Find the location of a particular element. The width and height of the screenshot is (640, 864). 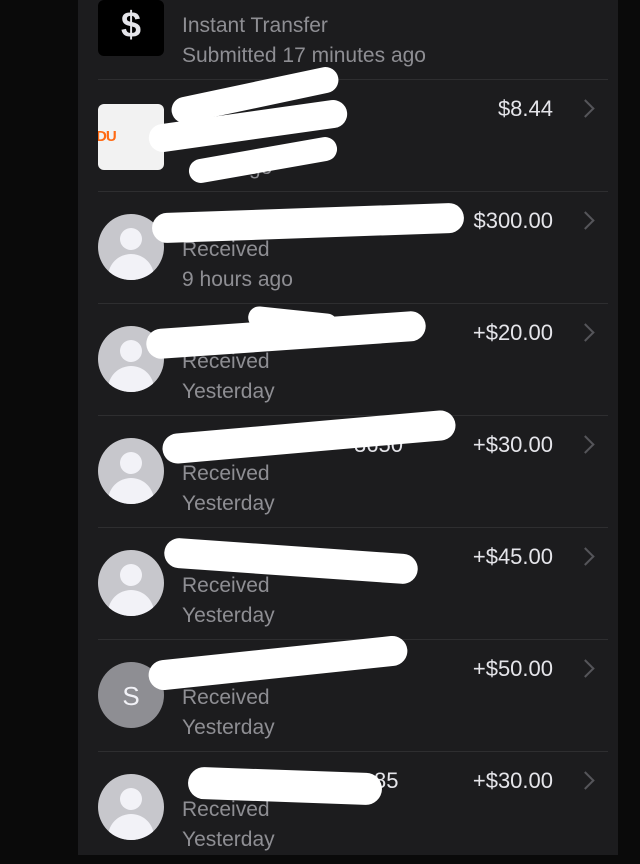

transaction-status: Instant Transfer is located at coordinates (255, 25).